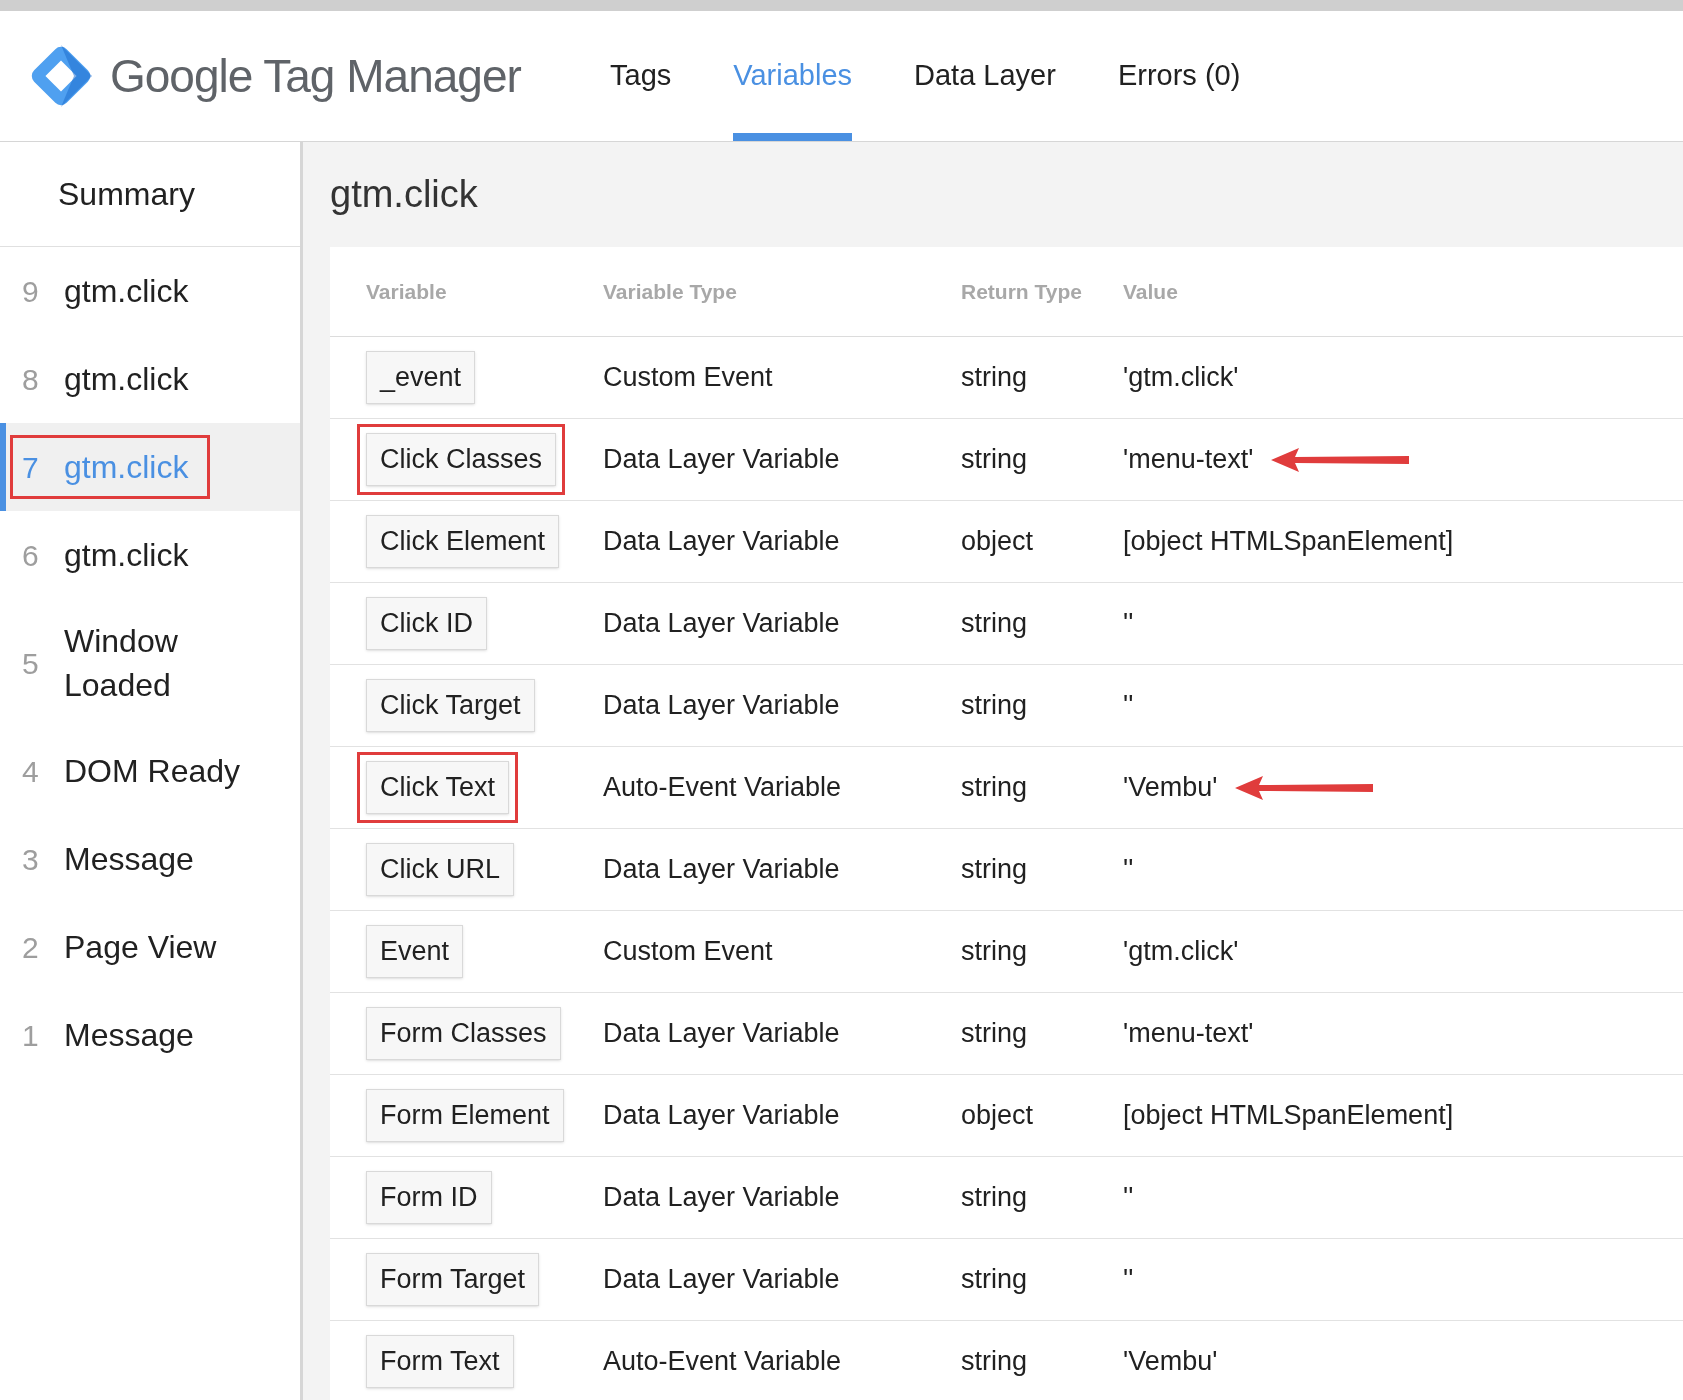 The width and height of the screenshot is (1683, 1400). I want to click on event-item: 2 Page View, so click(150, 947).